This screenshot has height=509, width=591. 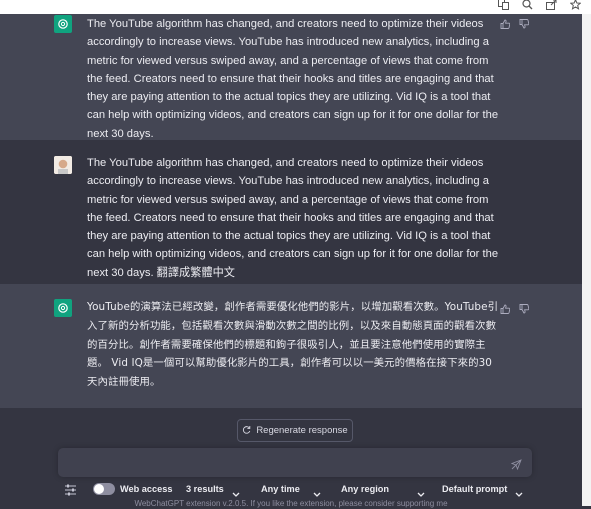 What do you see at coordinates (527, 7) in the screenshot?
I see `zoom-icon` at bounding box center [527, 7].